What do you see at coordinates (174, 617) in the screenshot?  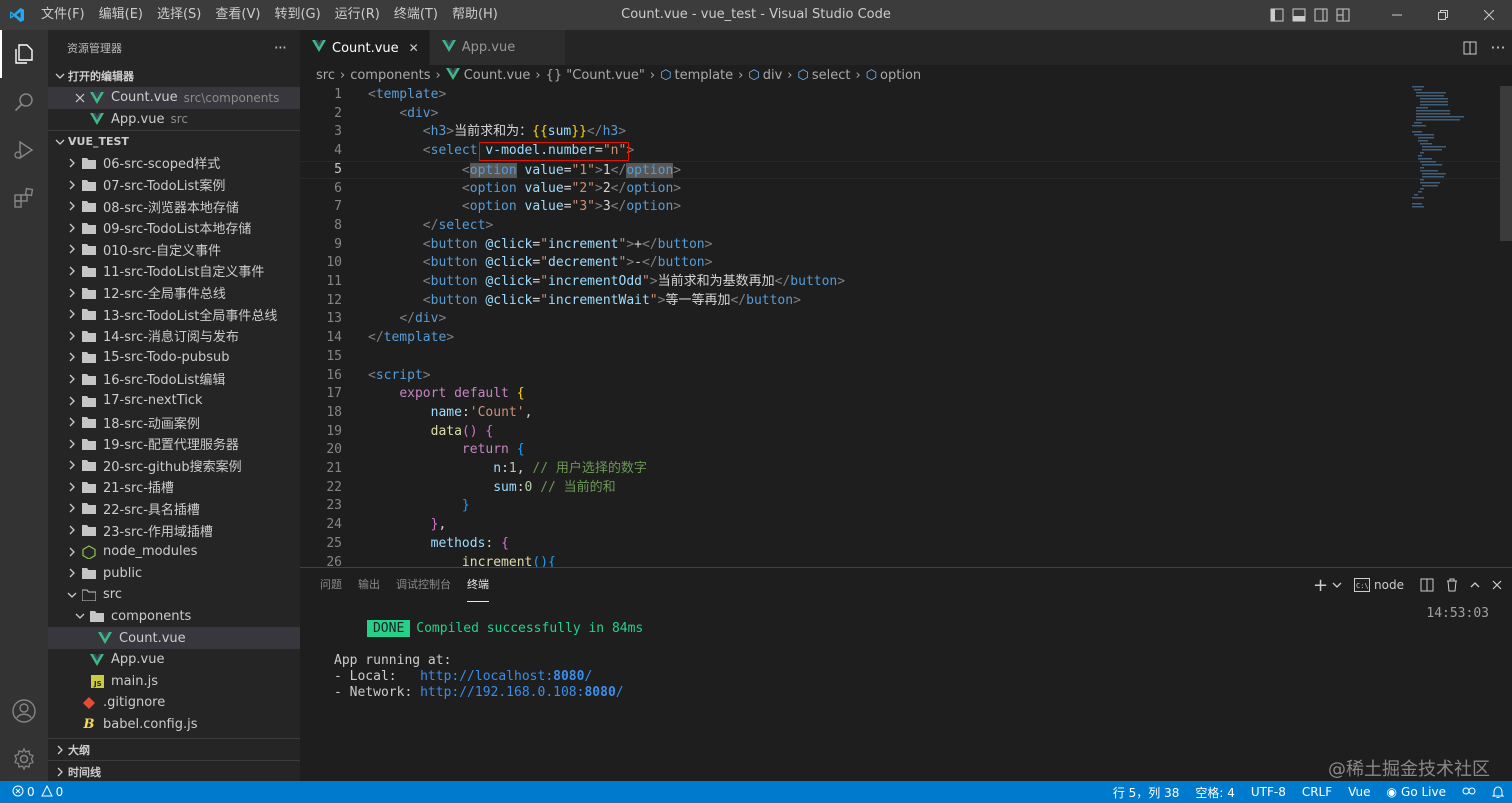 I see `tree-folder-components: components` at bounding box center [174, 617].